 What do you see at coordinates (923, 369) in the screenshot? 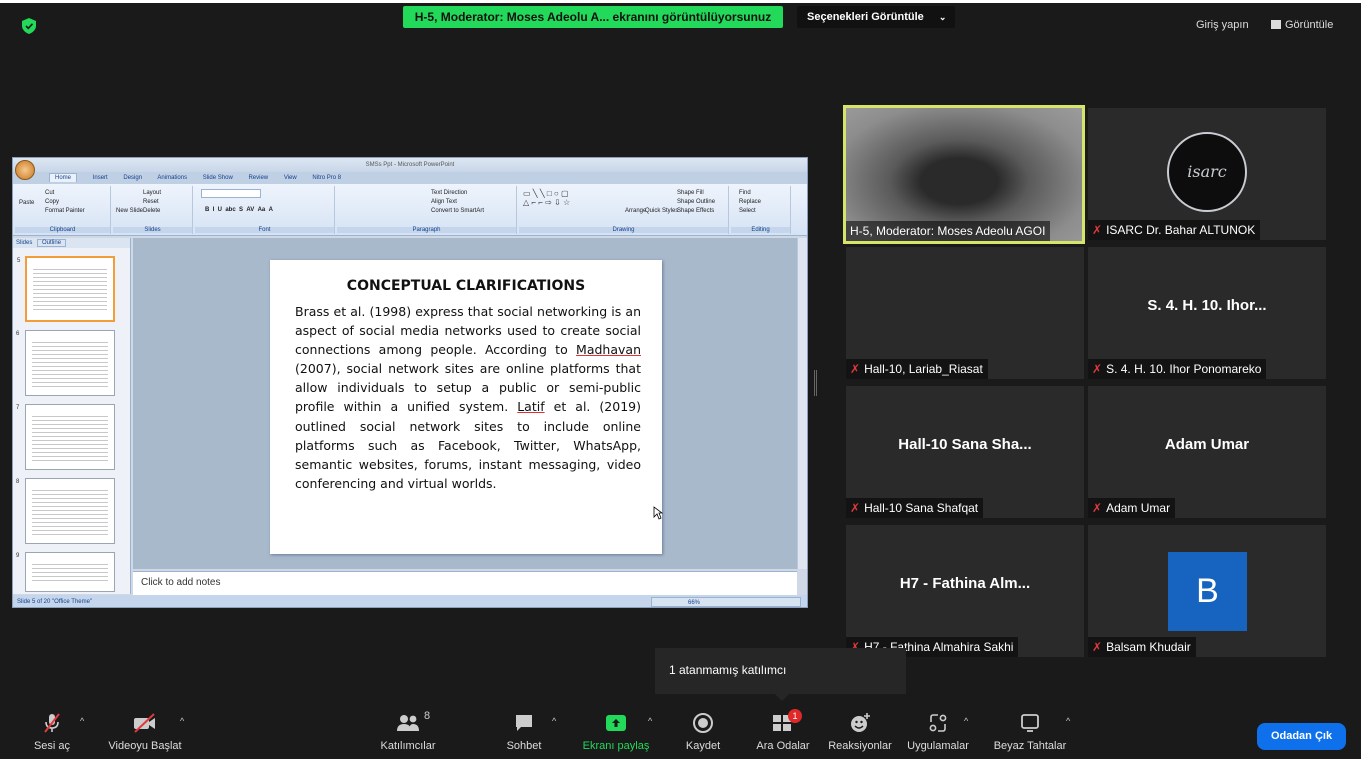
I see `participant-name-text: Hall-10, Lariab_Riasat` at bounding box center [923, 369].